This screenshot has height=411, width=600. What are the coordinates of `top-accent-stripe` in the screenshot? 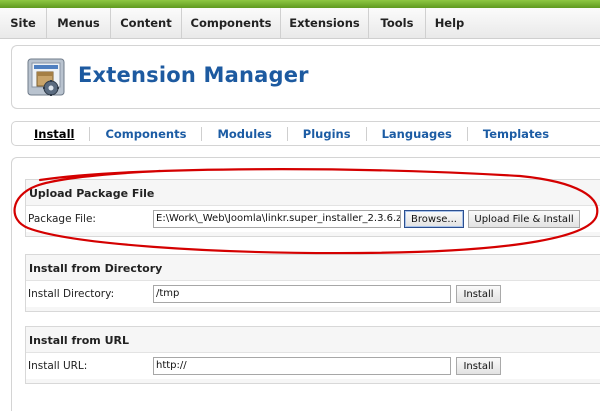 It's located at (300, 4).